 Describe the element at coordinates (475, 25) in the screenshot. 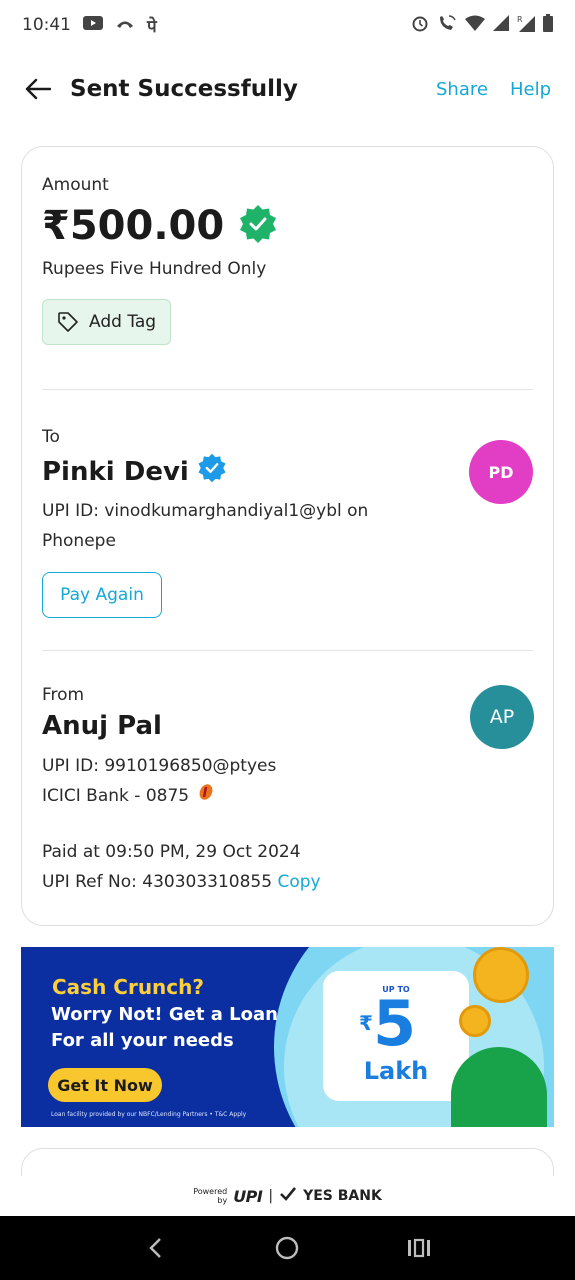

I see `wifi-icon` at that location.